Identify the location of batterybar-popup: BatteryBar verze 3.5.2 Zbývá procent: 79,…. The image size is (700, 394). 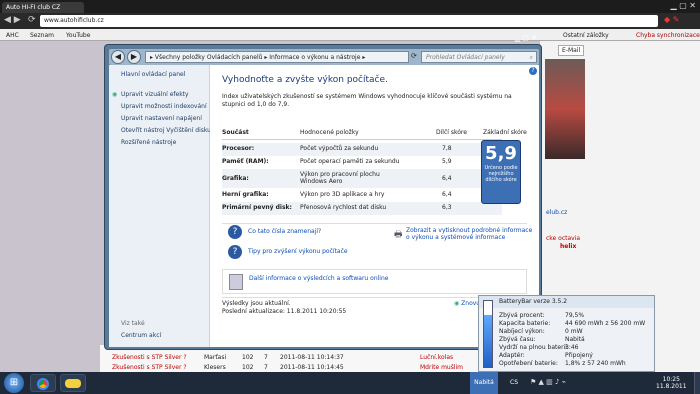
(566, 333).